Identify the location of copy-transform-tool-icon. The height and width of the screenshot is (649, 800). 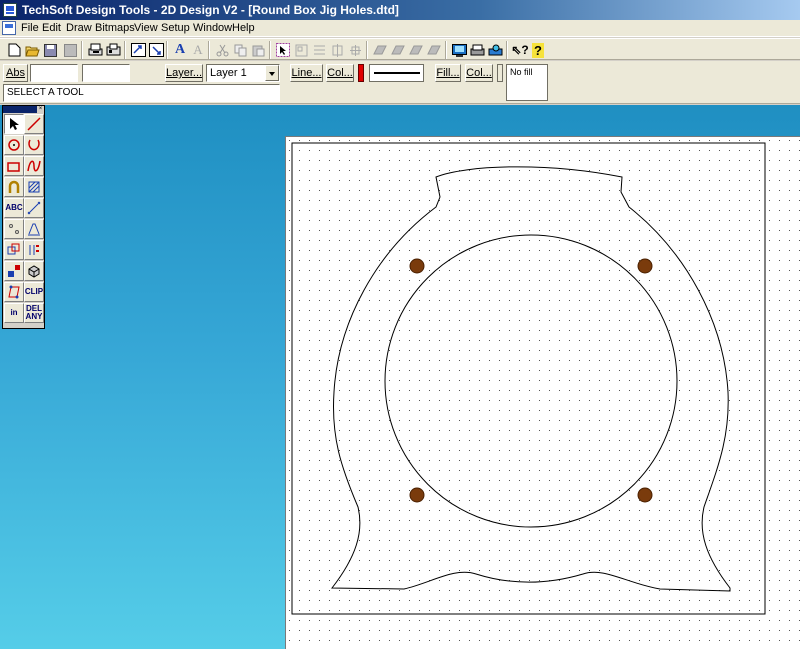
(14, 250).